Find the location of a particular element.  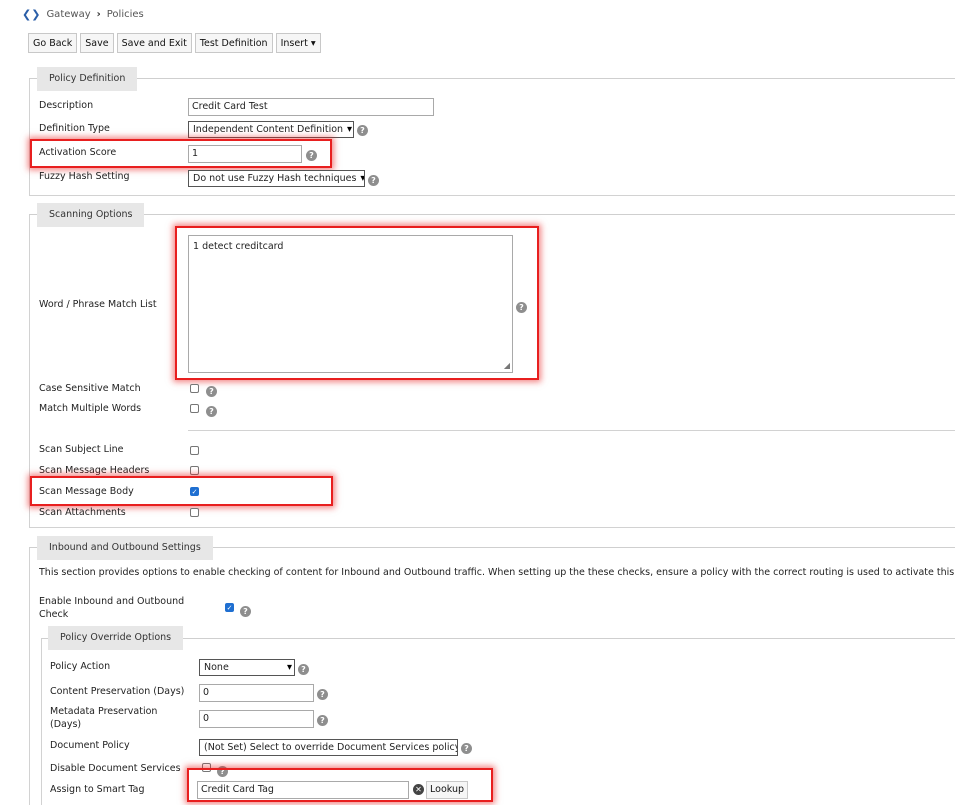

definition-type-select: Independent Content Definition ▾ is located at coordinates (271, 129).